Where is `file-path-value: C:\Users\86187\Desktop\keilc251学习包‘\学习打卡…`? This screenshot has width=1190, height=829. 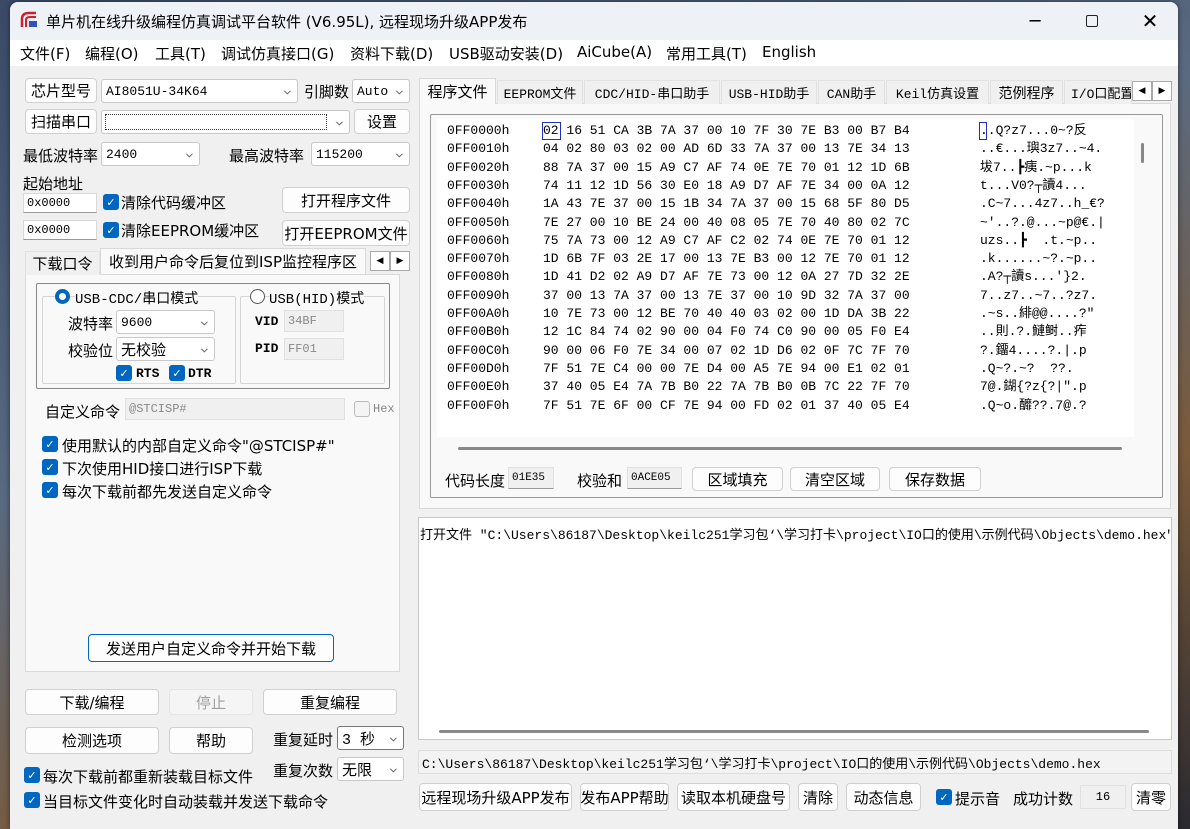 file-path-value: C:\Users\86187\Desktop\keilc251学习包‘\学习打卡… is located at coordinates (761, 764).